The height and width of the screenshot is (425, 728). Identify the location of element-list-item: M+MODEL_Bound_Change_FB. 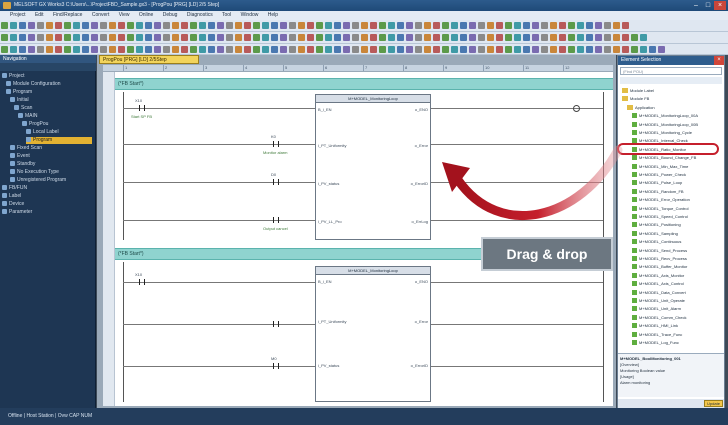
(664, 157).